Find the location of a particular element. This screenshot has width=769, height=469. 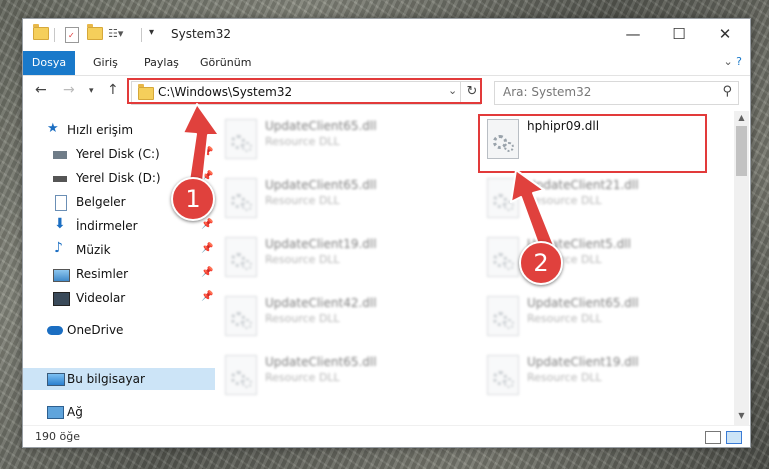

step-badge-1: 1 is located at coordinates (193, 199).